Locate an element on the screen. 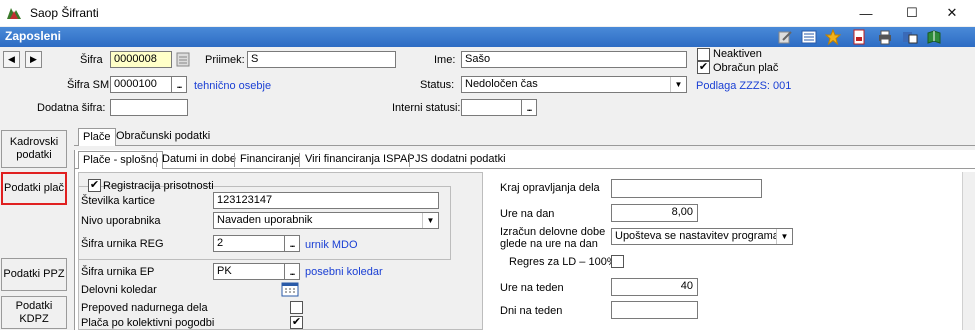 Image resolution: width=975 pixels, height=330 pixels. ure-teden-label: Ure na teden is located at coordinates (532, 288).